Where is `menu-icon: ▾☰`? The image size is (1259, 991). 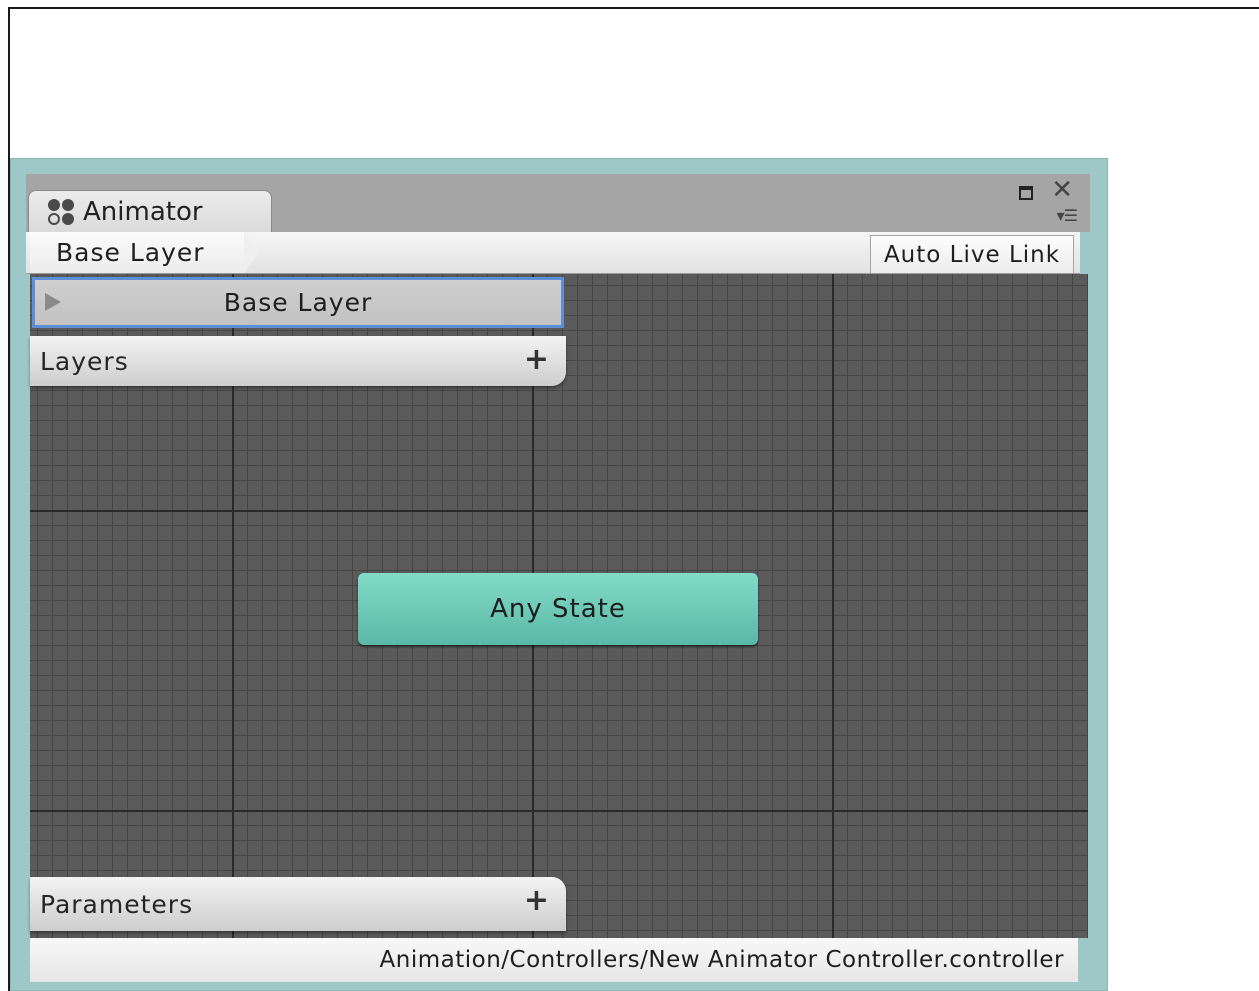
menu-icon: ▾☰ is located at coordinates (1067, 215).